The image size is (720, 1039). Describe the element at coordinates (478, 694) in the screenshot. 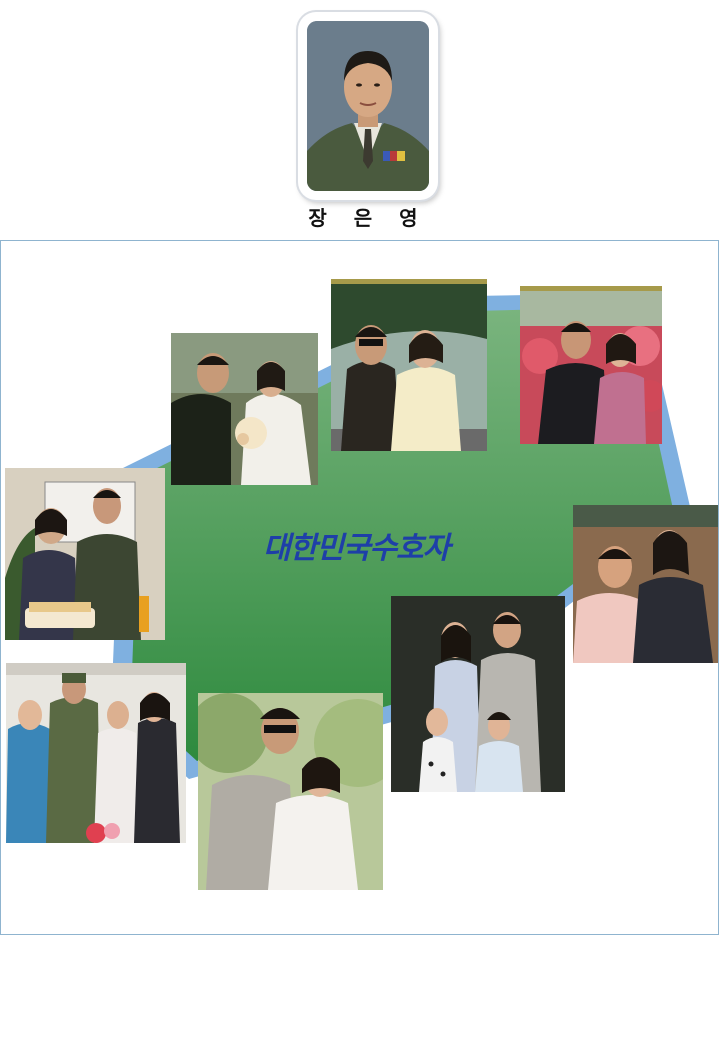

I see `photo-family` at that location.